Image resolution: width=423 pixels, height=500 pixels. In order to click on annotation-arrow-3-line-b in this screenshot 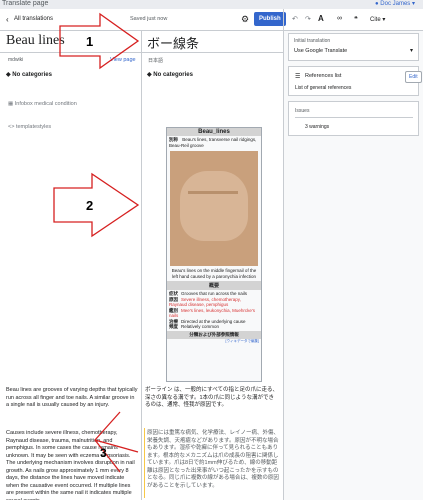, I will do `click(107, 426)`.